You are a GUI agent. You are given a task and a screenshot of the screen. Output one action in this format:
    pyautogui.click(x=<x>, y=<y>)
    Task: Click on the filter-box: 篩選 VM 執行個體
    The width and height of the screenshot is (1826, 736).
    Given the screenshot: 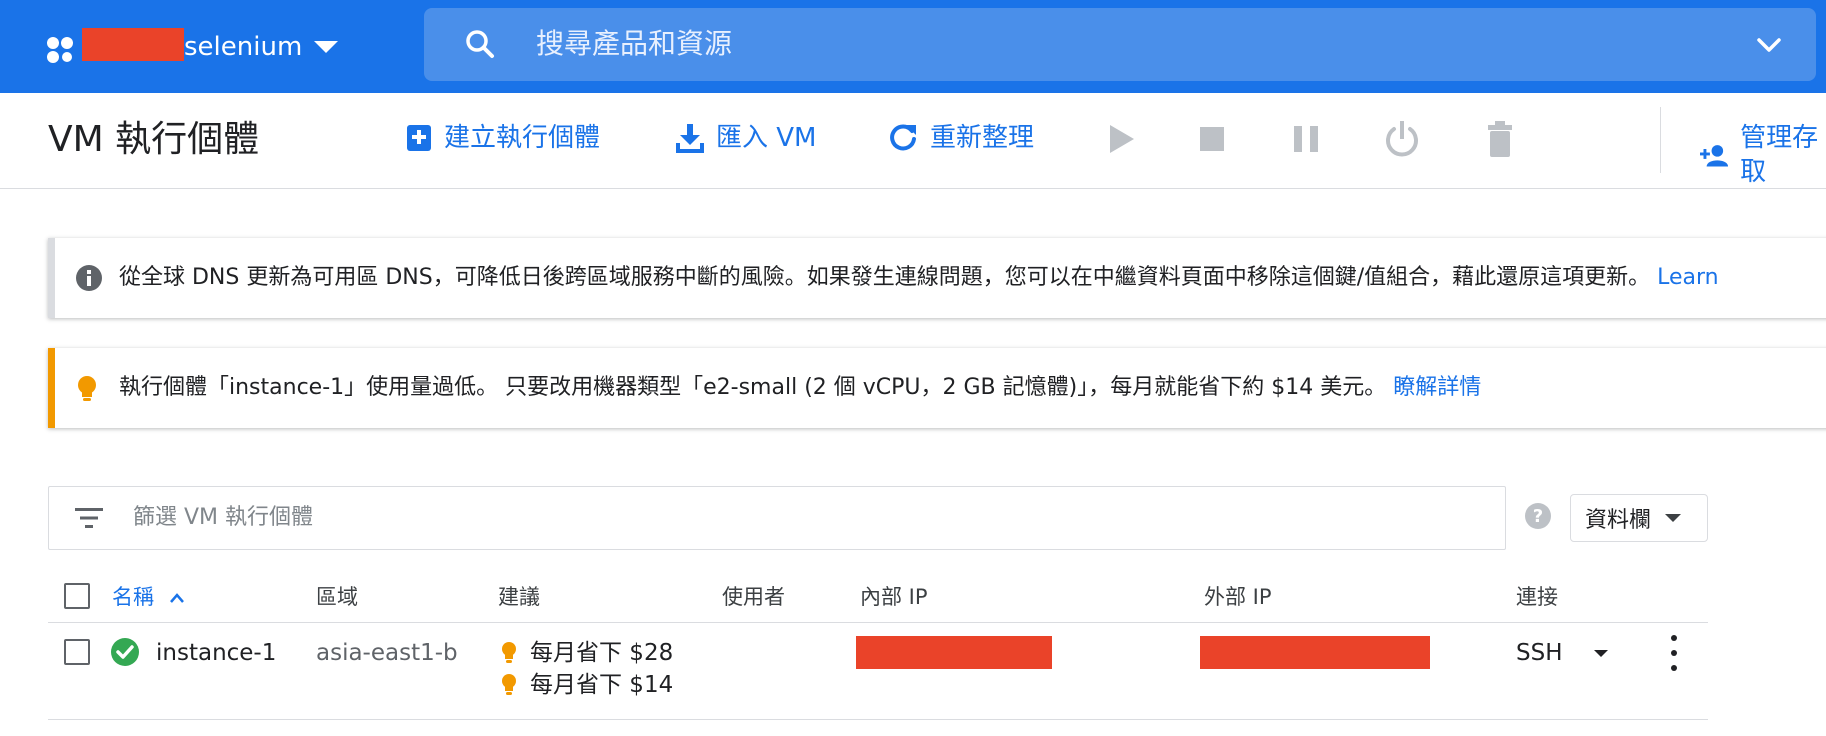 What is the action you would take?
    pyautogui.click(x=777, y=518)
    